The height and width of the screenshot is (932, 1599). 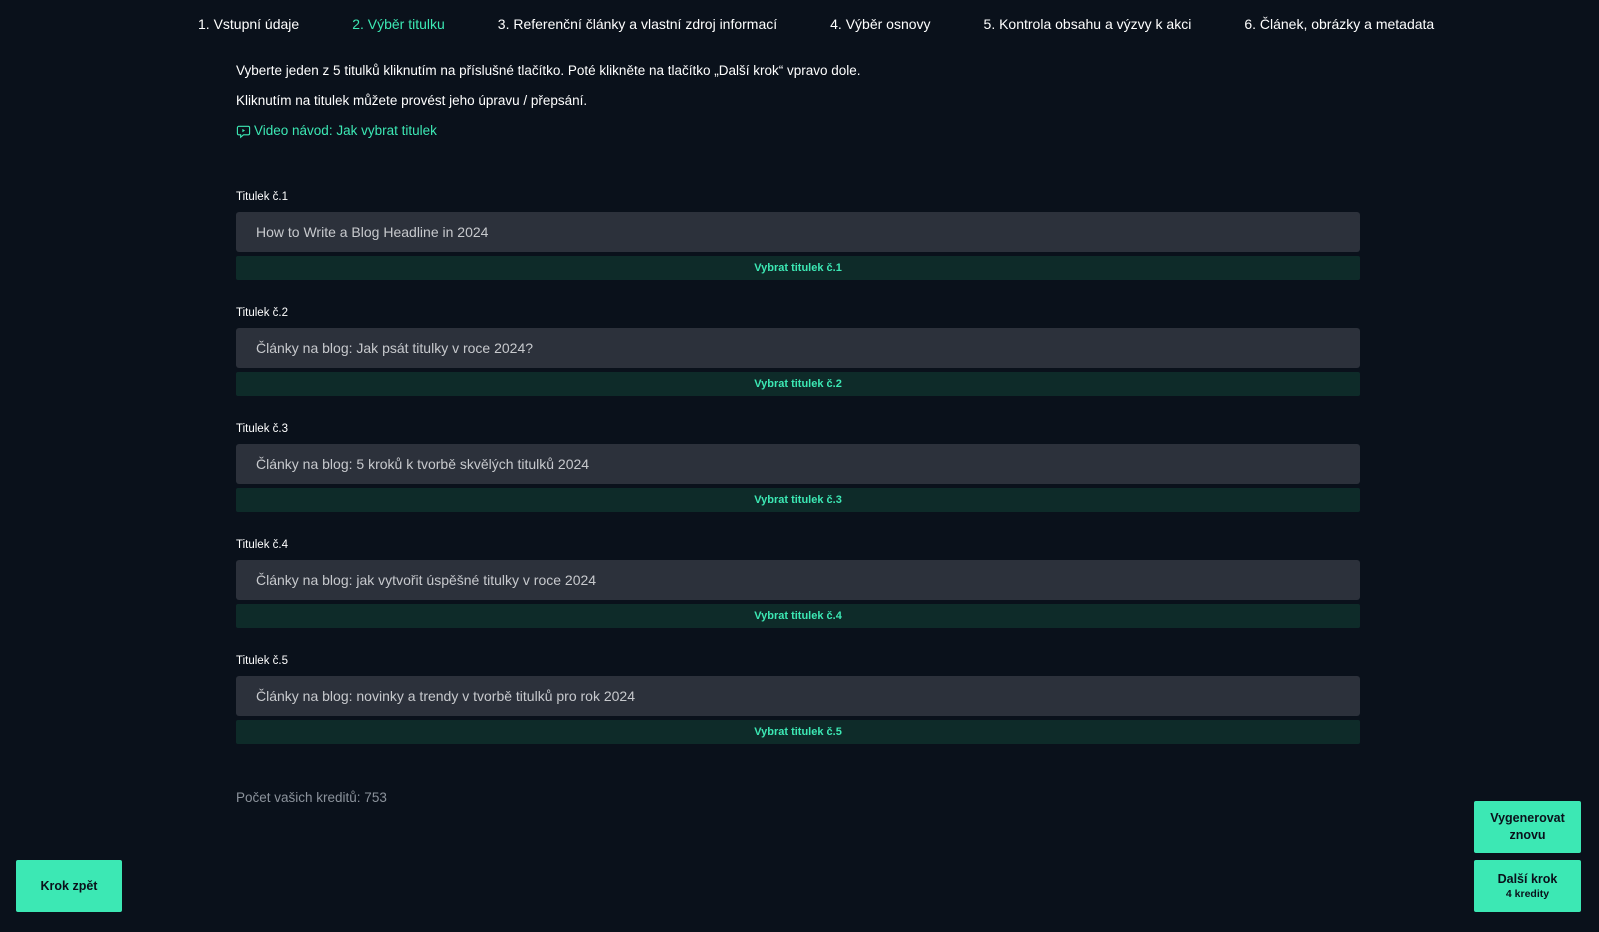 What do you see at coordinates (398, 24) in the screenshot?
I see `step-2-active: 2. Výběr titulku` at bounding box center [398, 24].